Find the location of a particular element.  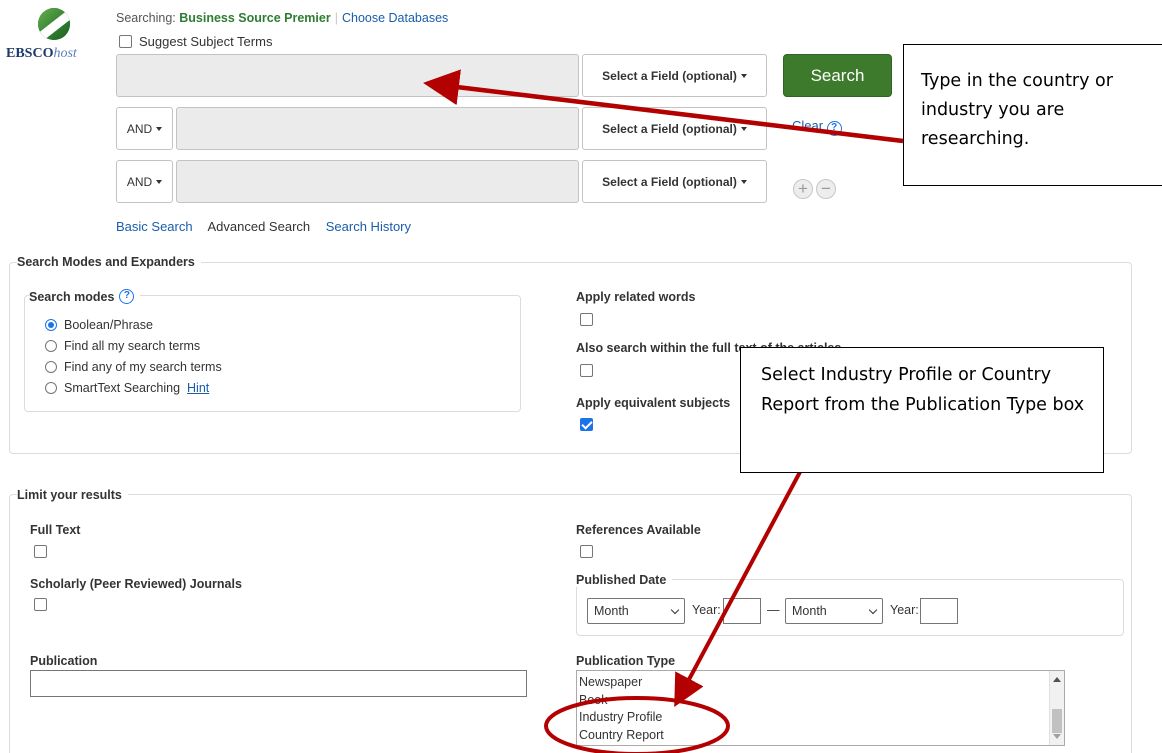

database-name: Business Source Premier is located at coordinates (255, 18).